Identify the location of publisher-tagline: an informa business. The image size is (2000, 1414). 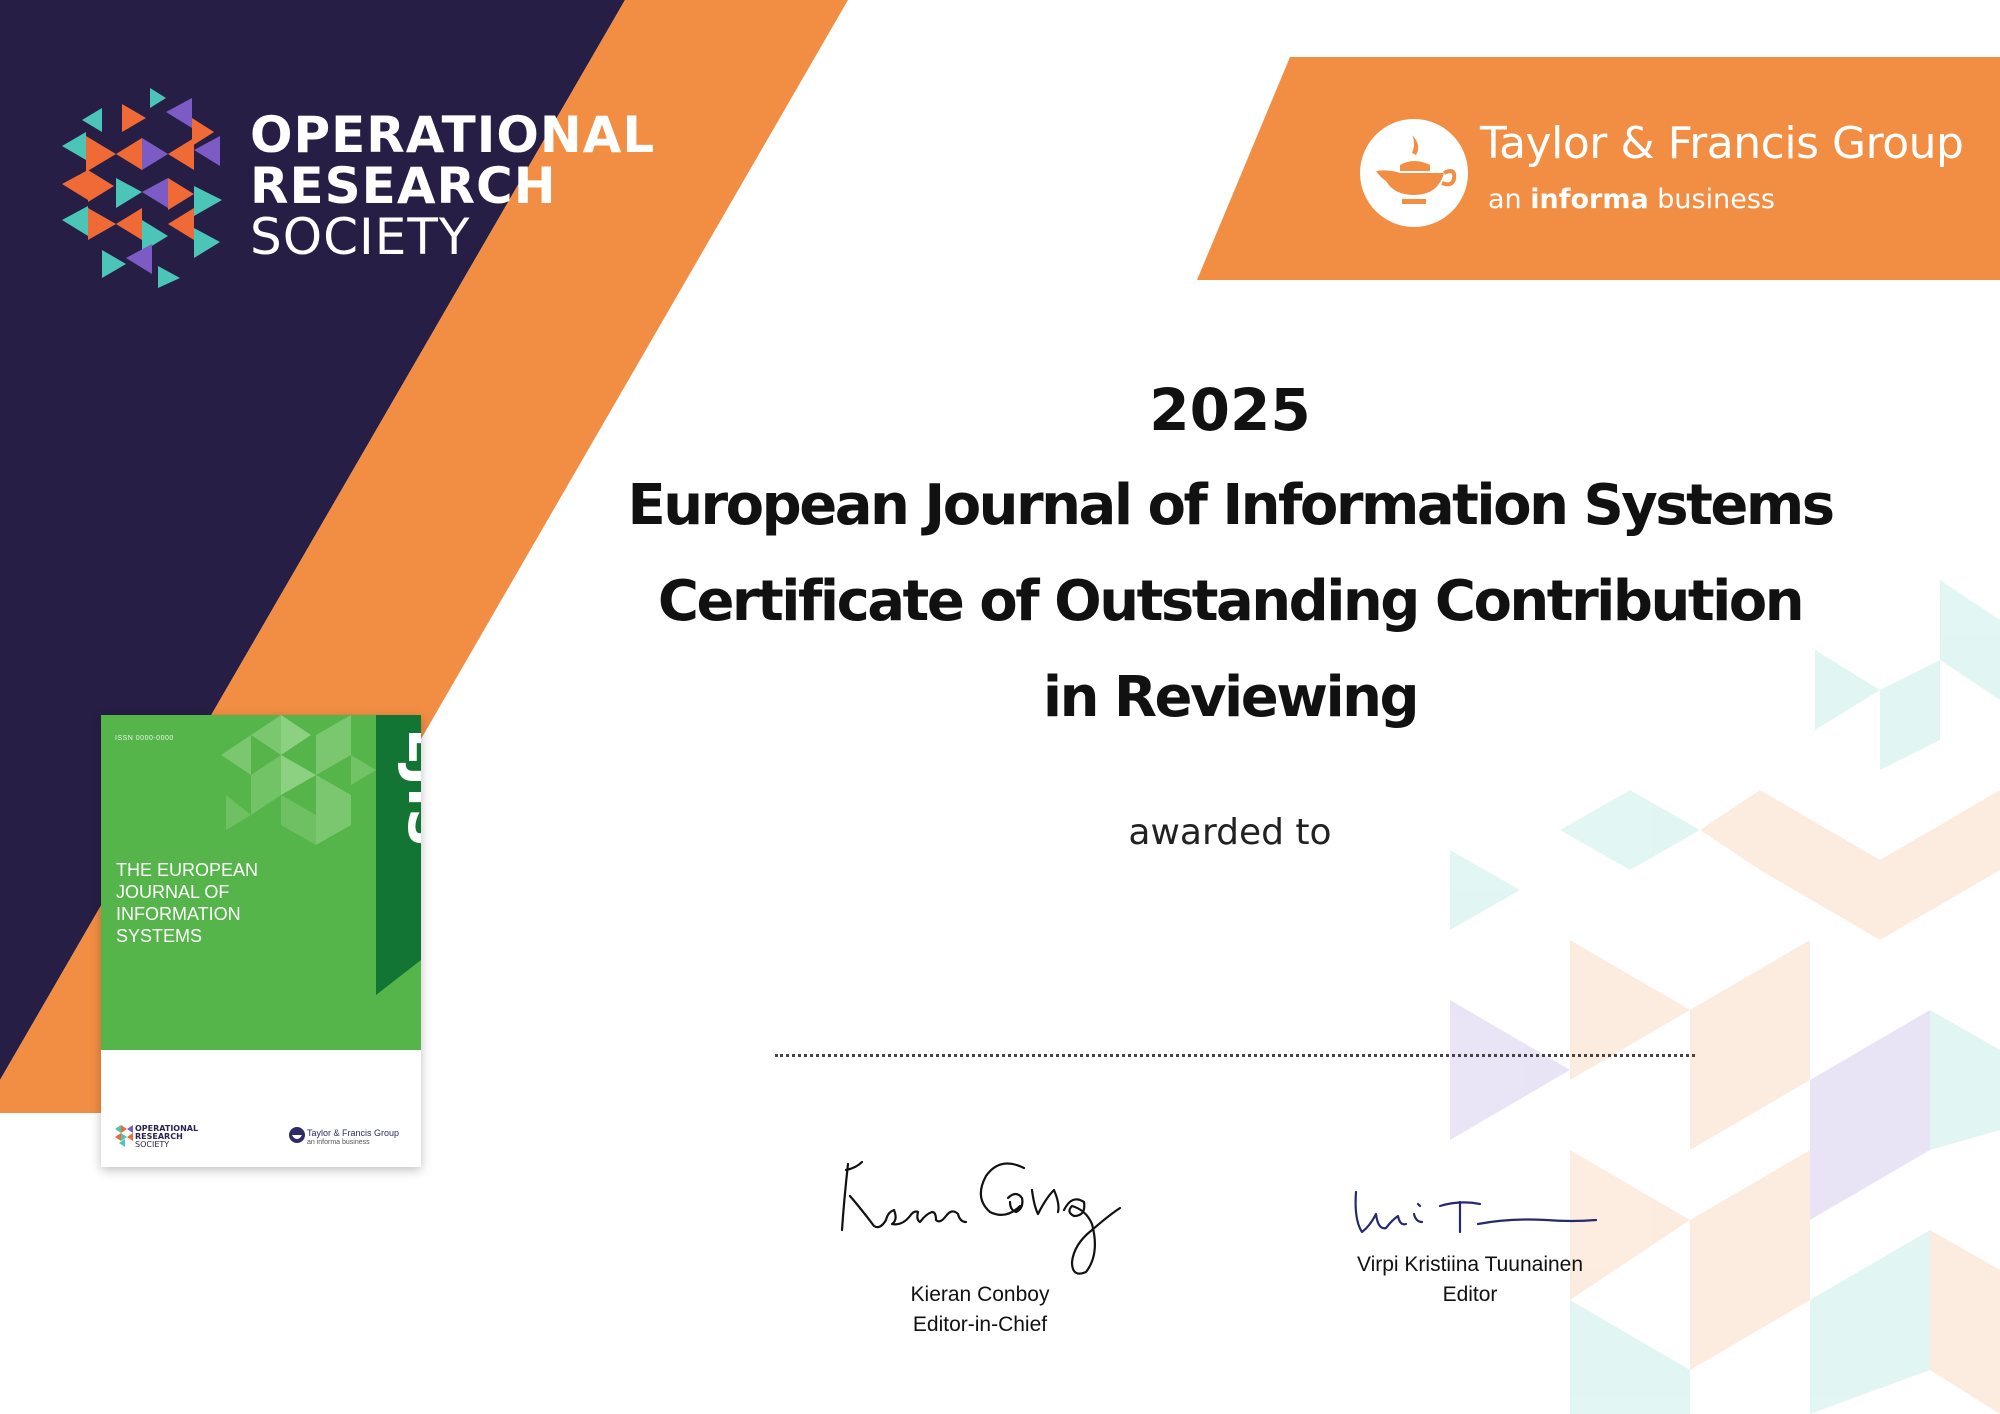
(1631, 199).